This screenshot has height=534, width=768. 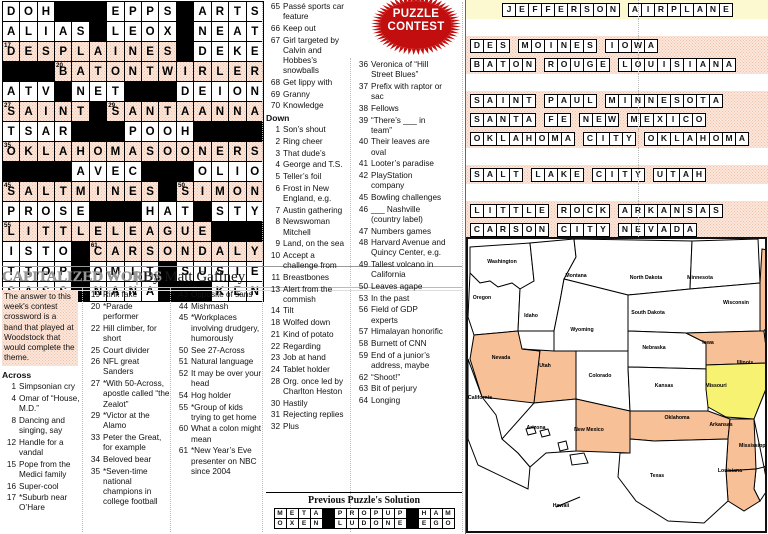 I want to click on crossword-cell: 29 S, so click(x=115, y=111).